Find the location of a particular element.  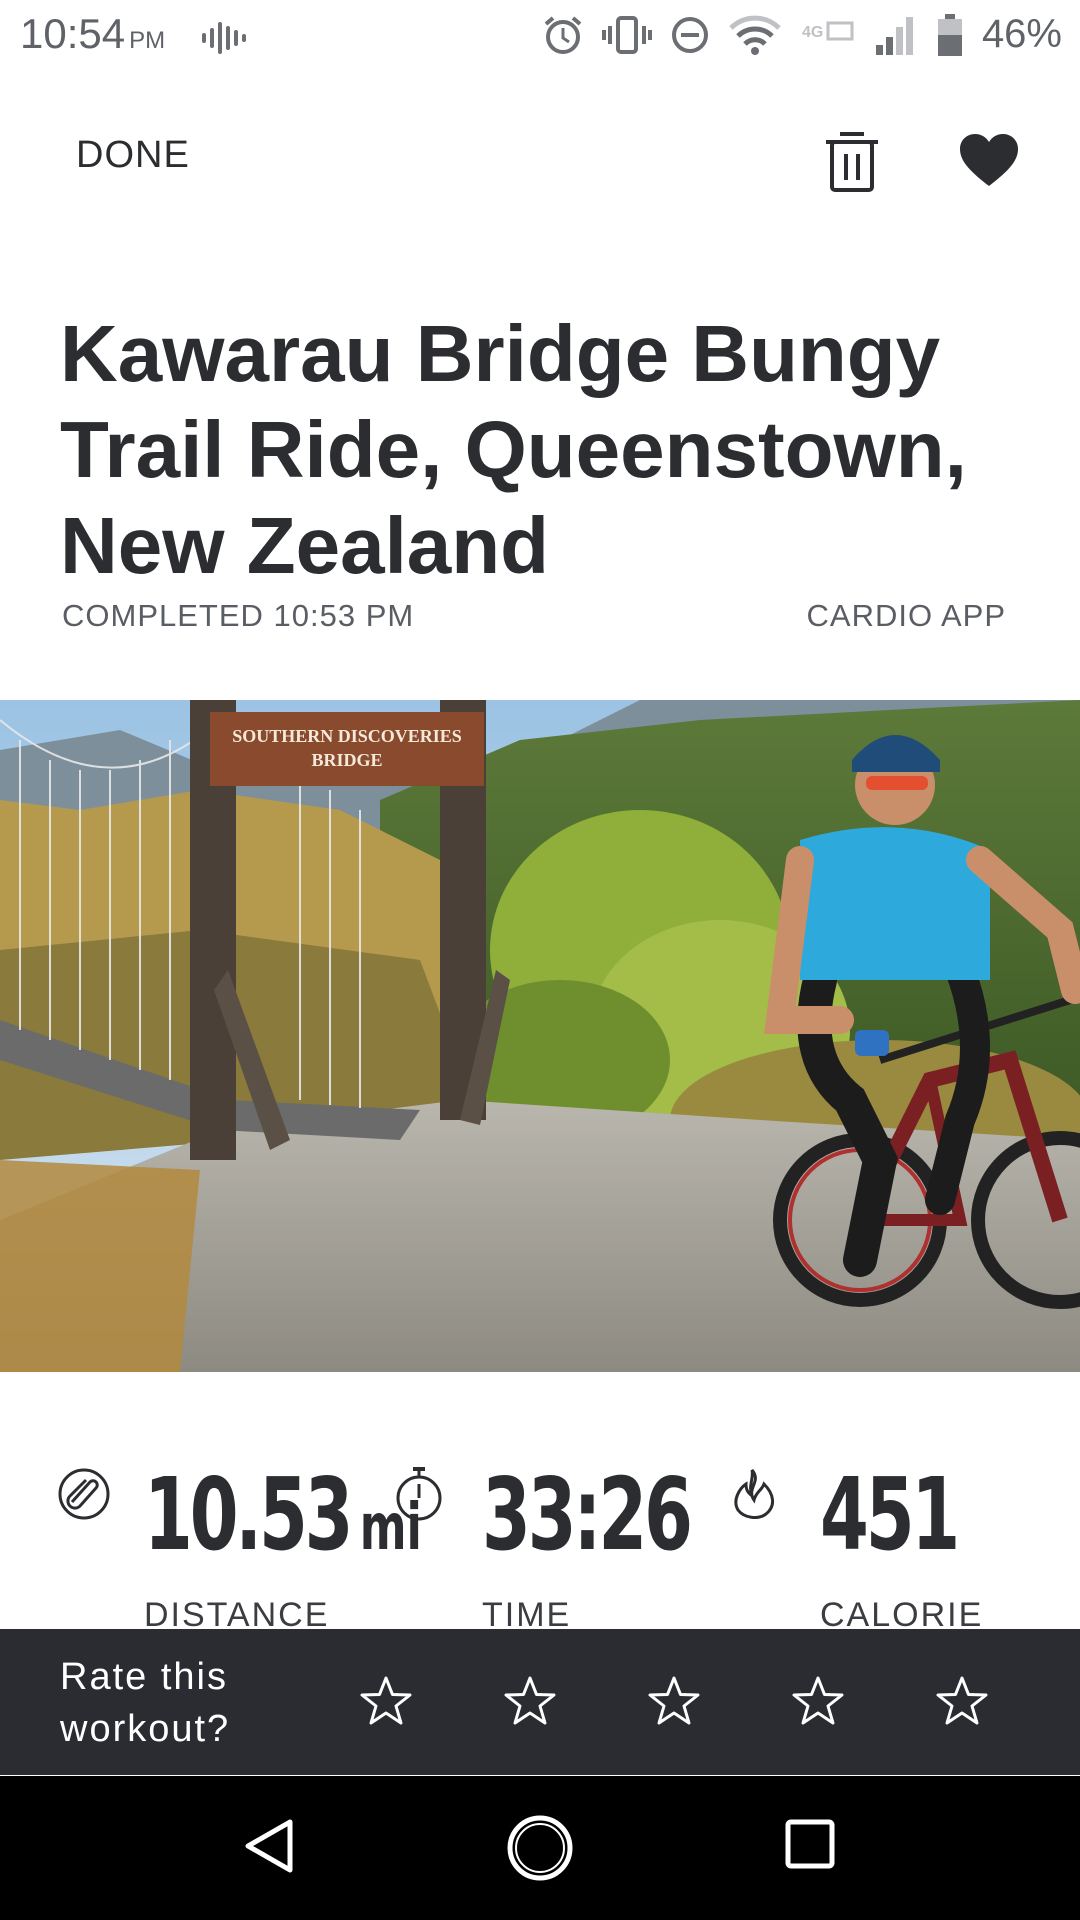

status-time-value: 10:54 is located at coordinates (73, 33).